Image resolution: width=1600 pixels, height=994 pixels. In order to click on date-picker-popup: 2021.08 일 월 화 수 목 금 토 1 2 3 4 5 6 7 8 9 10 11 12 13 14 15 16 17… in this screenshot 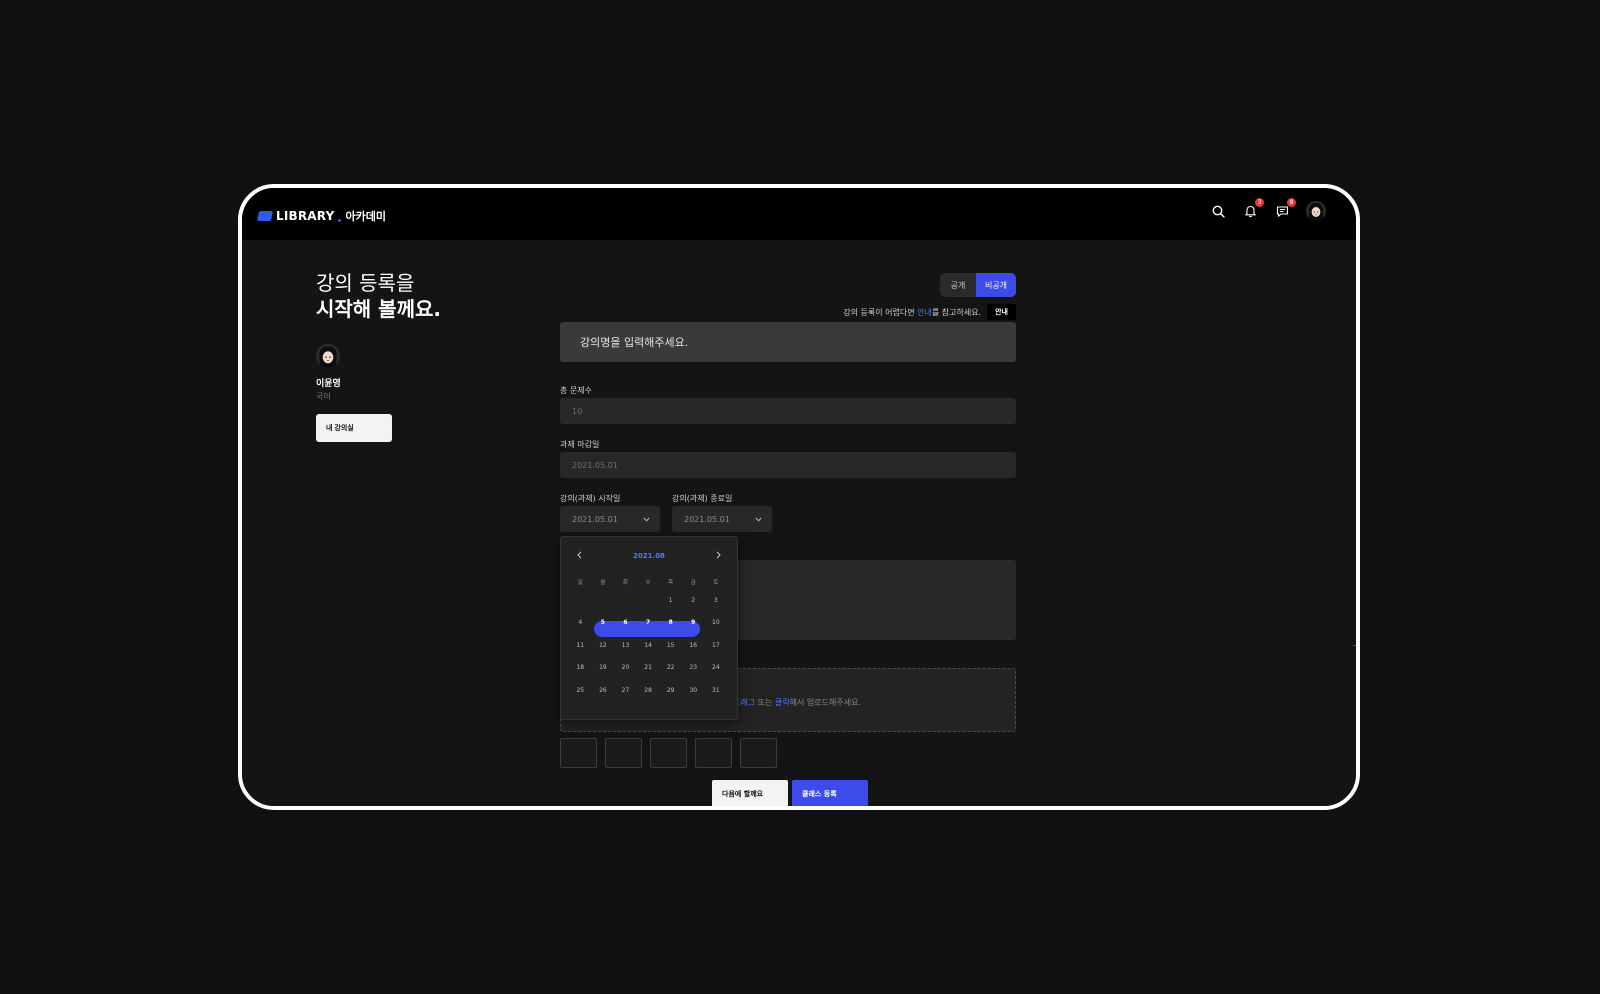, I will do `click(649, 628)`.